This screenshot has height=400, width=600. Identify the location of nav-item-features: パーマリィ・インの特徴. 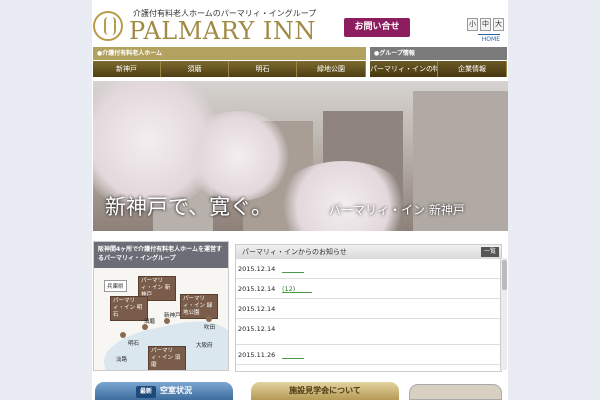
(404, 69).